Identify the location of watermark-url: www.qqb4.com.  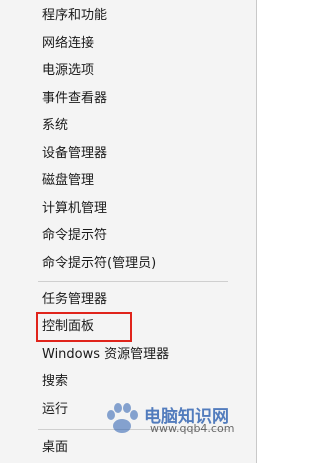
(192, 428).